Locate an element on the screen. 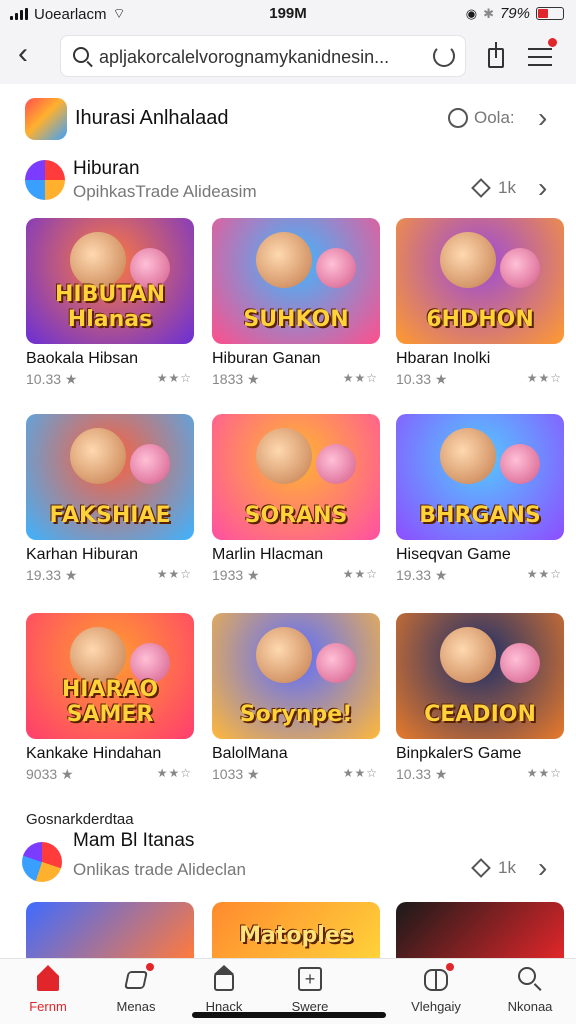 The width and height of the screenshot is (576, 1024). game-card: Matoples is located at coordinates (296, 930).